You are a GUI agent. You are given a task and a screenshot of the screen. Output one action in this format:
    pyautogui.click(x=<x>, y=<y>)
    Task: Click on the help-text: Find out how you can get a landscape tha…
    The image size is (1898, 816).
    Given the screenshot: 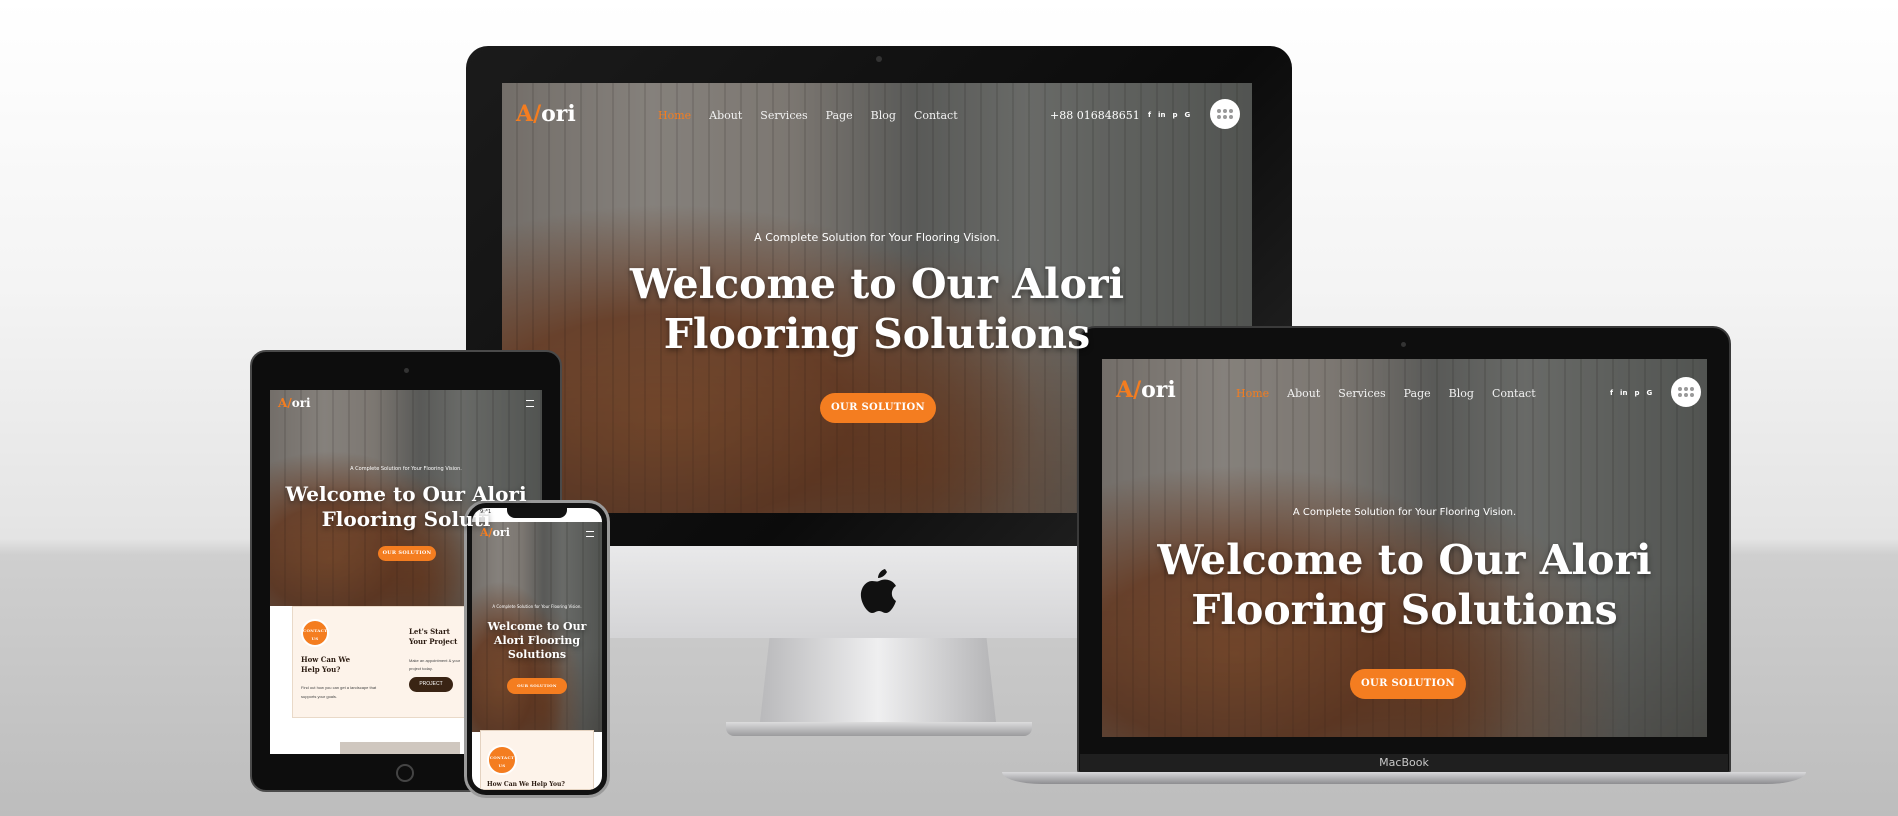 What is the action you would take?
    pyautogui.click(x=339, y=692)
    